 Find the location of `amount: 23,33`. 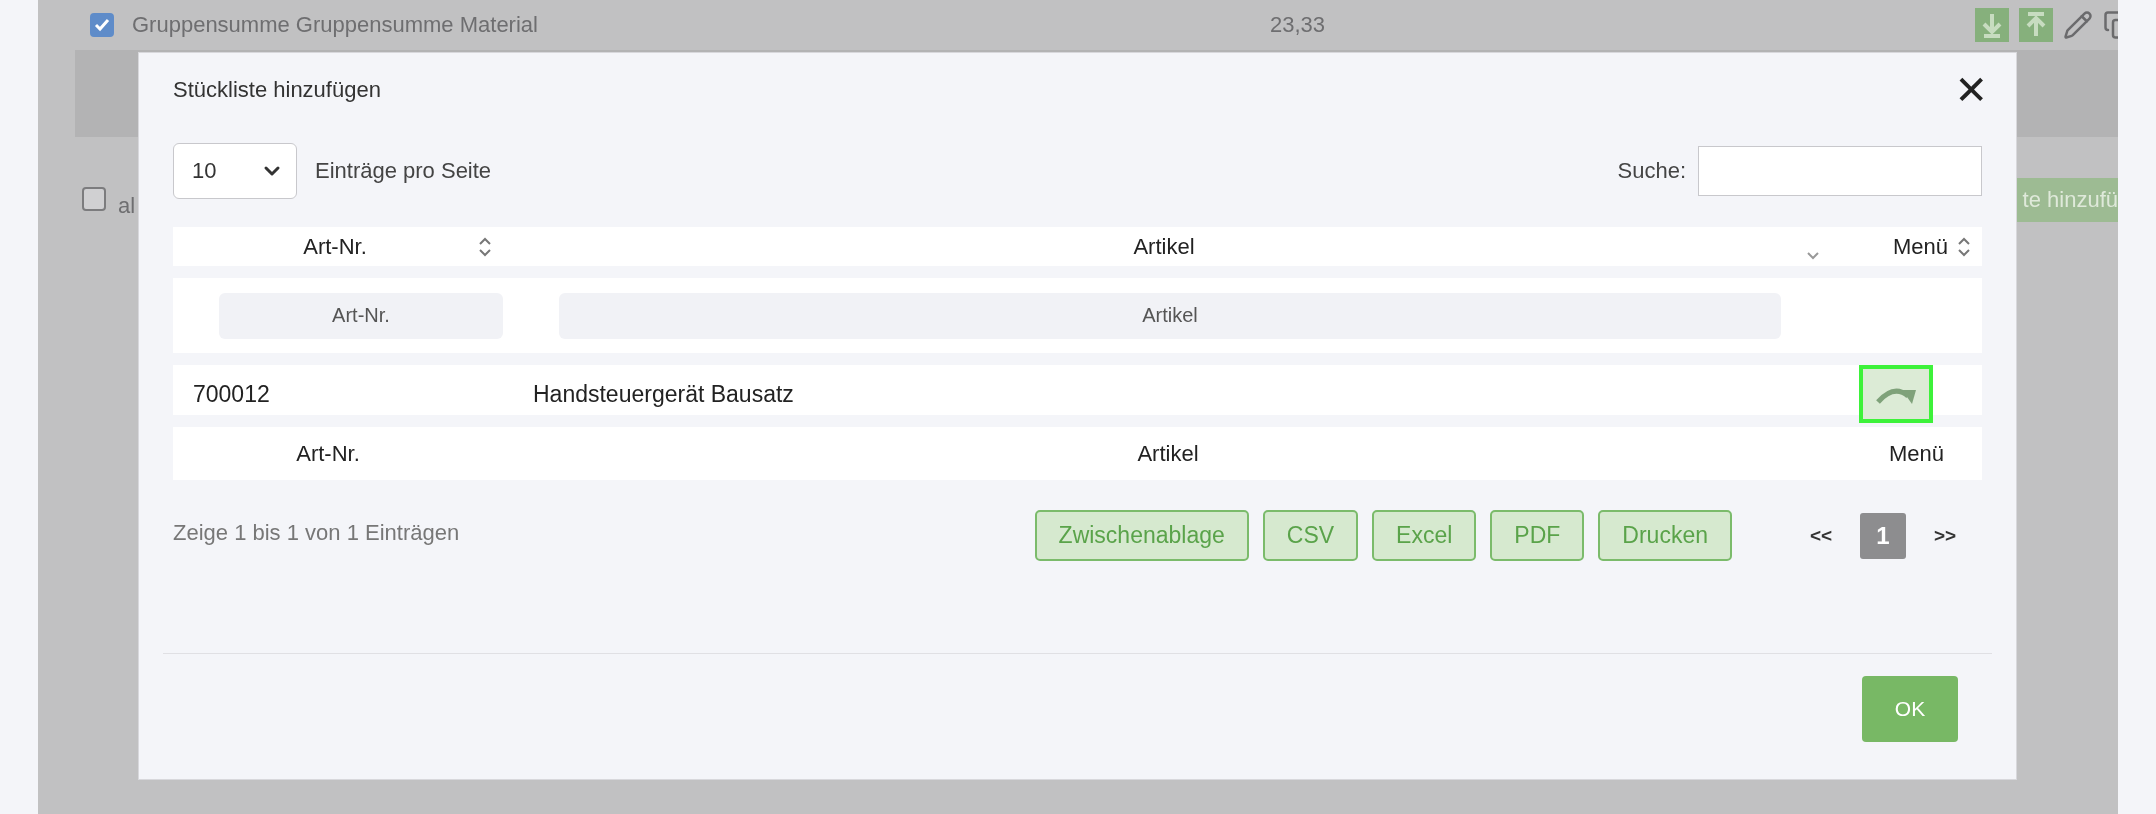

amount: 23,33 is located at coordinates (1297, 25).